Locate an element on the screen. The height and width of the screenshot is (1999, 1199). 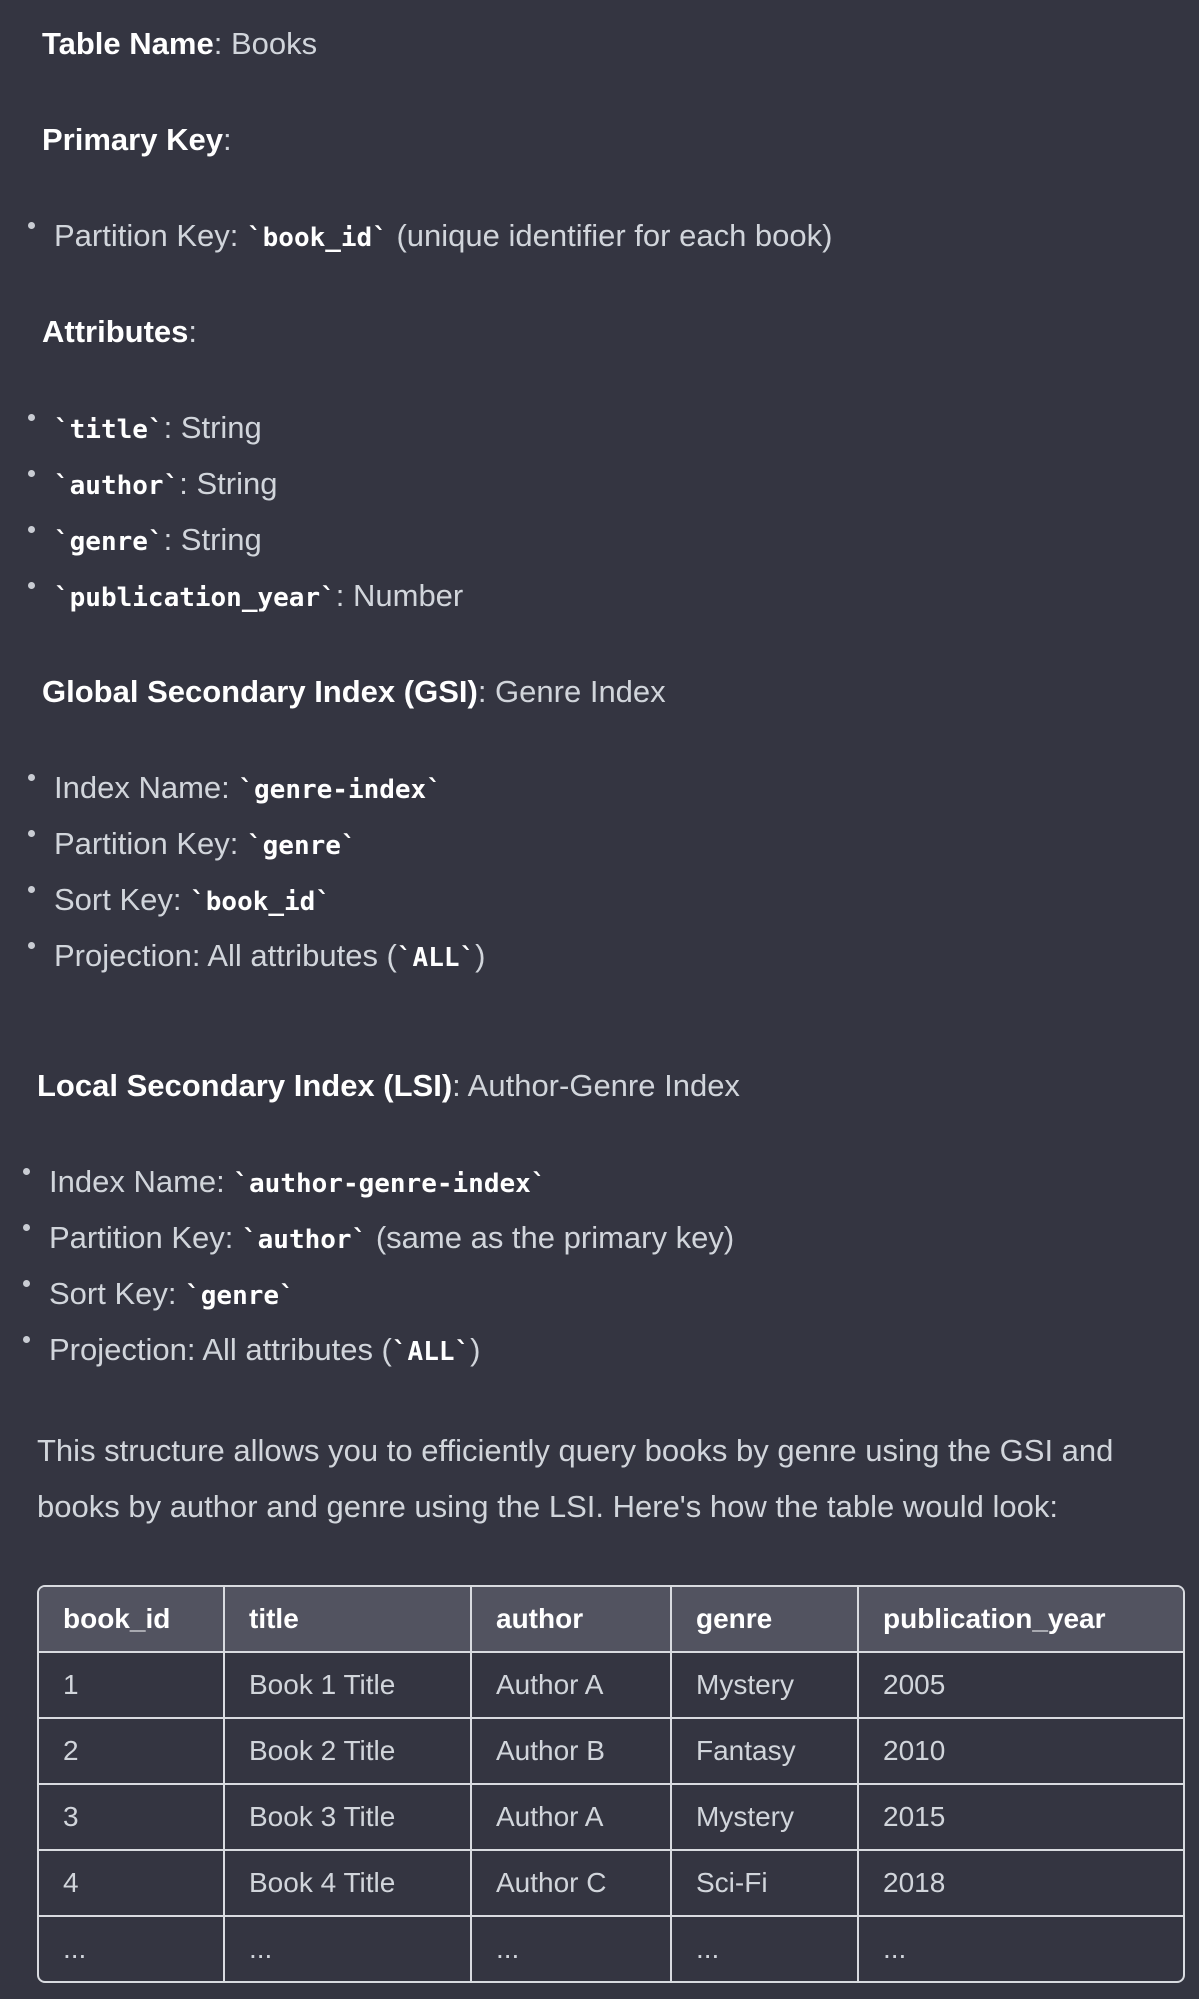
list-item-text: Partition Key: `genre` is located at coordinates (205, 845).